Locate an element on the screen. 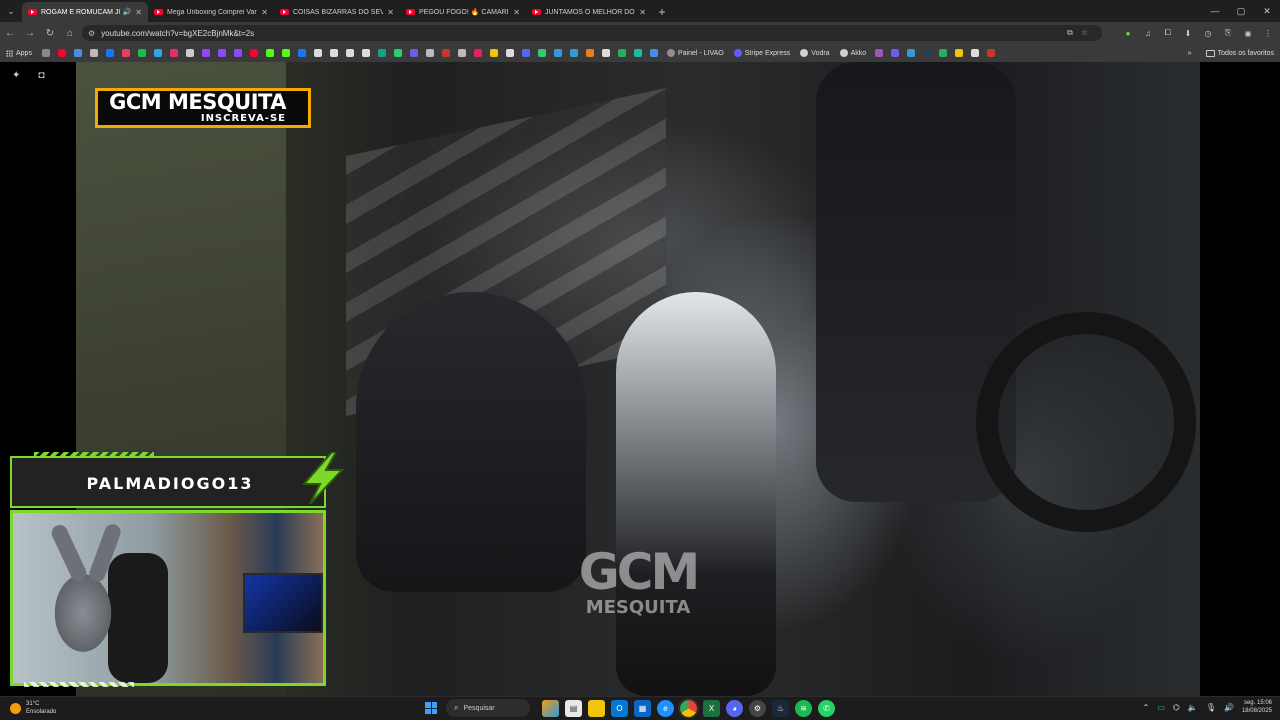  channel-logo: GCM MESQUITA INSCREVA-SE is located at coordinates (203, 108).